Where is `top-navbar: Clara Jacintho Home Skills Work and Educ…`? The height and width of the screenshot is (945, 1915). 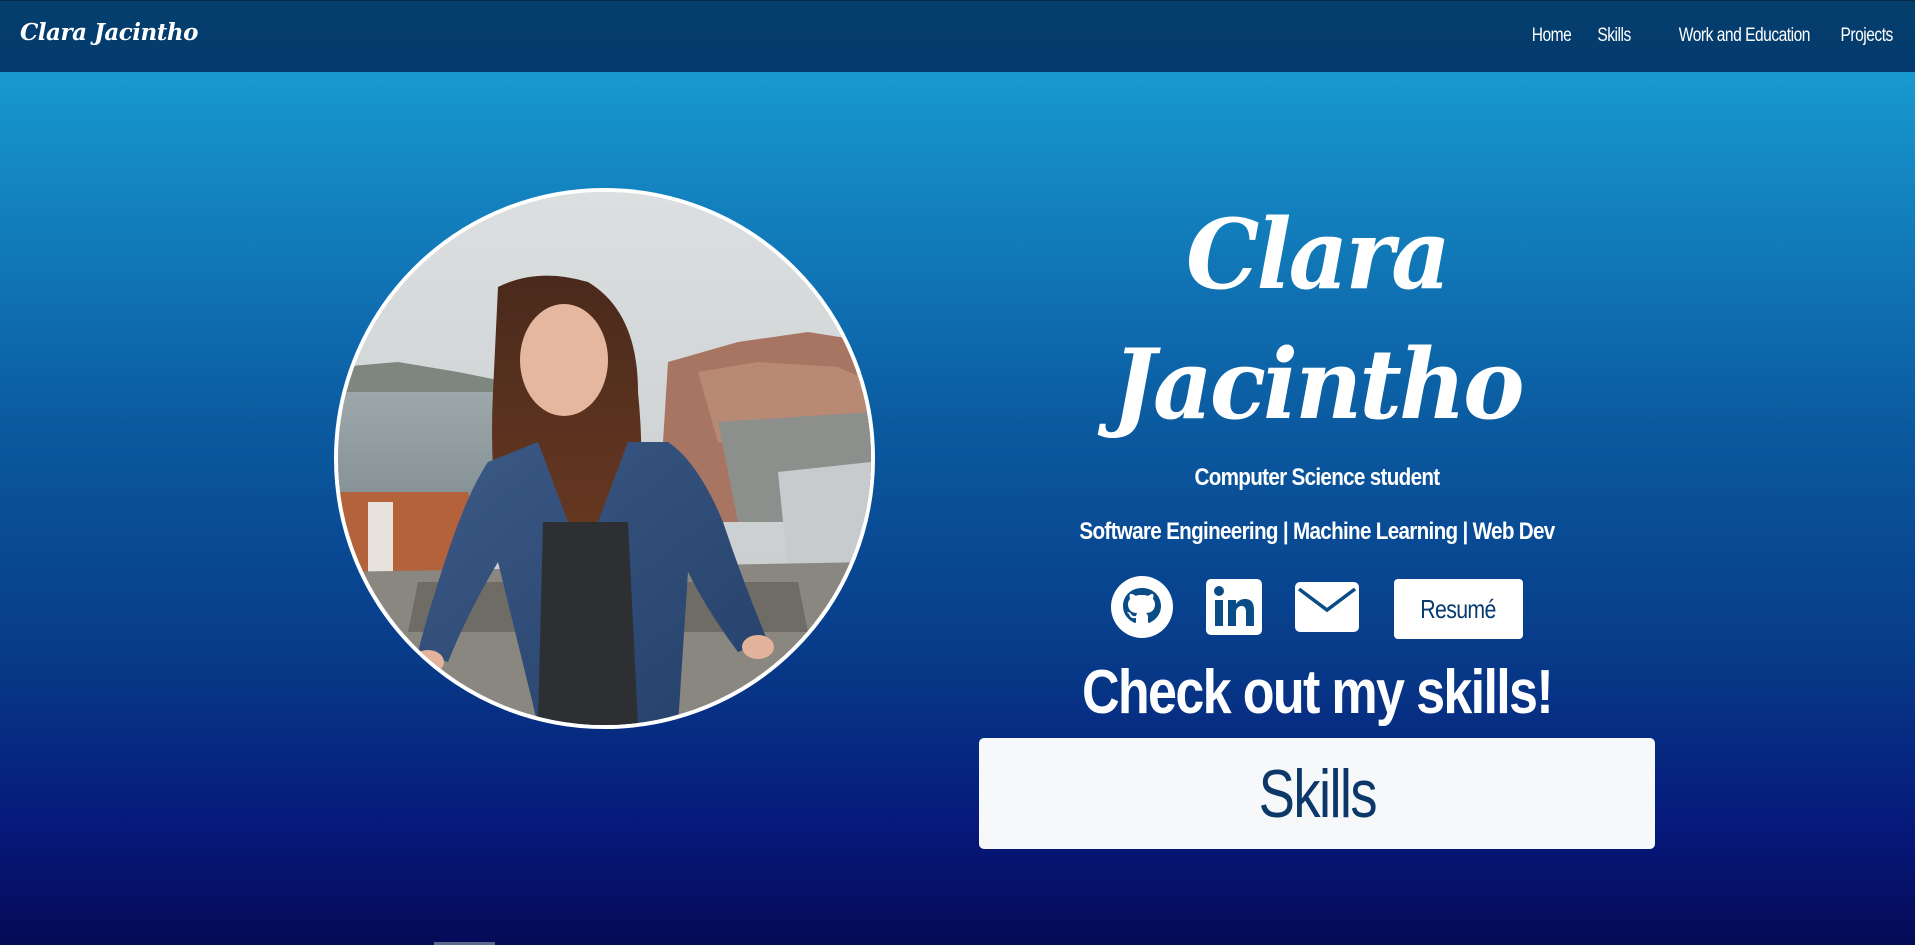 top-navbar: Clara Jacintho Home Skills Work and Educ… is located at coordinates (957, 36).